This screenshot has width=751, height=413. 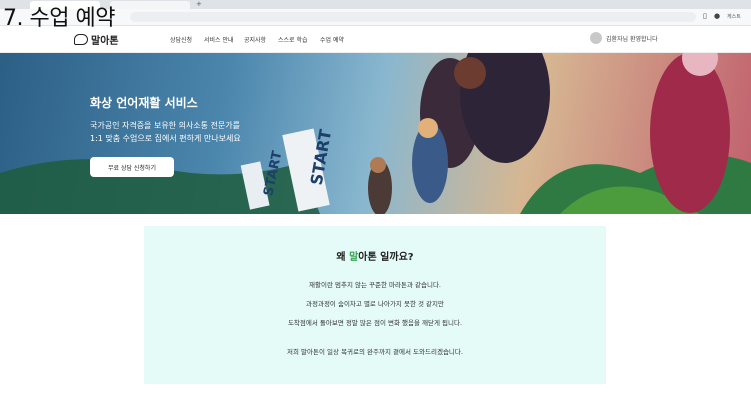 What do you see at coordinates (375, 352) in the screenshot?
I see `why-line: 저희 말아톤이 일상 복귀로의 완주까지 곁에서 도와드리겠습니다.` at bounding box center [375, 352].